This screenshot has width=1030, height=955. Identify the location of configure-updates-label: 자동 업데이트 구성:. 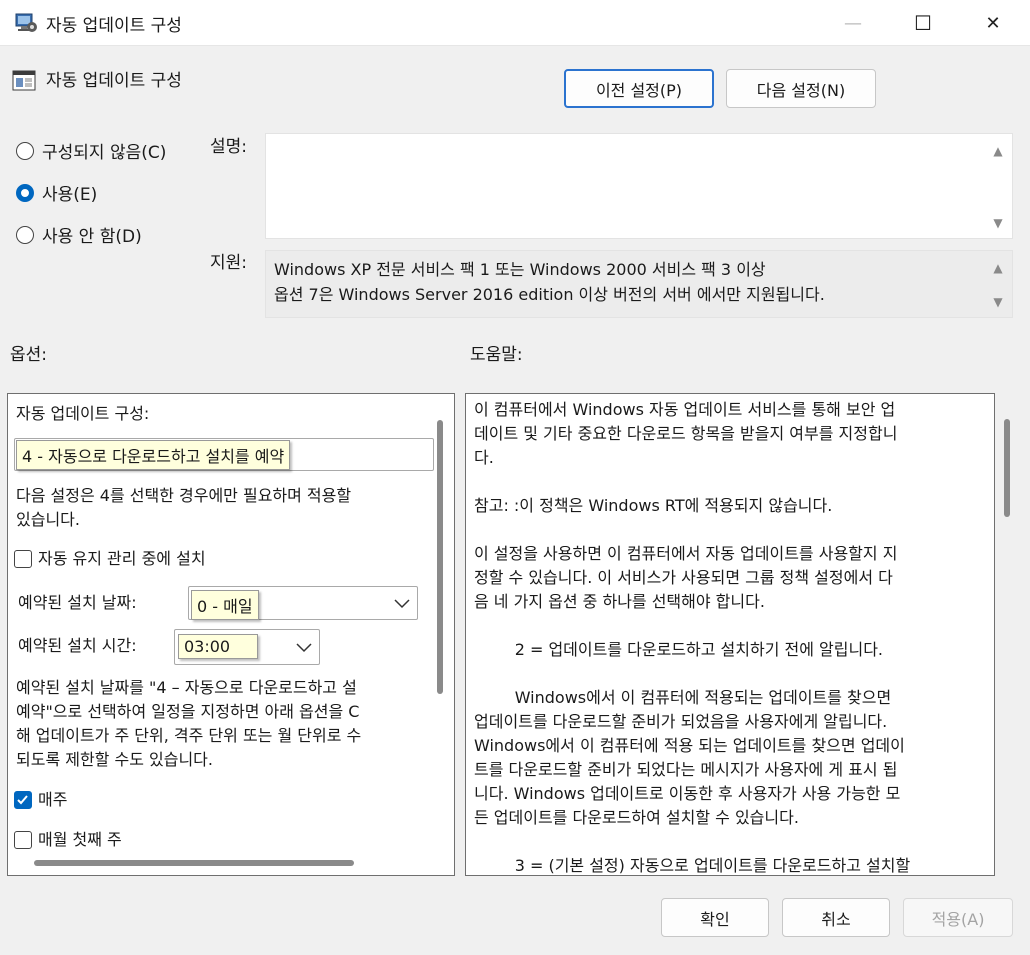
(83, 413).